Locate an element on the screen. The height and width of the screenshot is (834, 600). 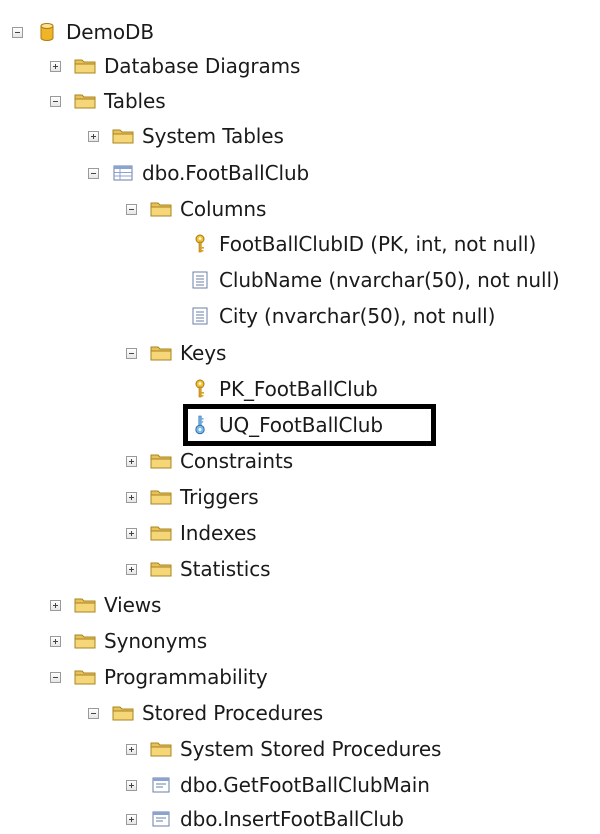
tree-node-label: dbo.InsertFootBallClub is located at coordinates (292, 819).